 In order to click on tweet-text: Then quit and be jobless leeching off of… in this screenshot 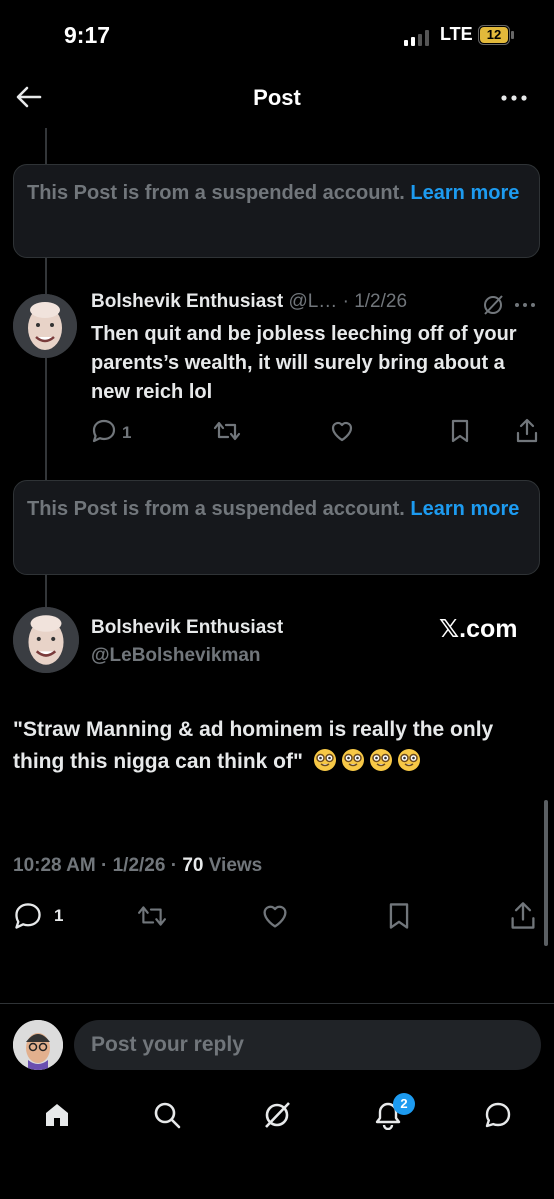, I will do `click(304, 363)`.